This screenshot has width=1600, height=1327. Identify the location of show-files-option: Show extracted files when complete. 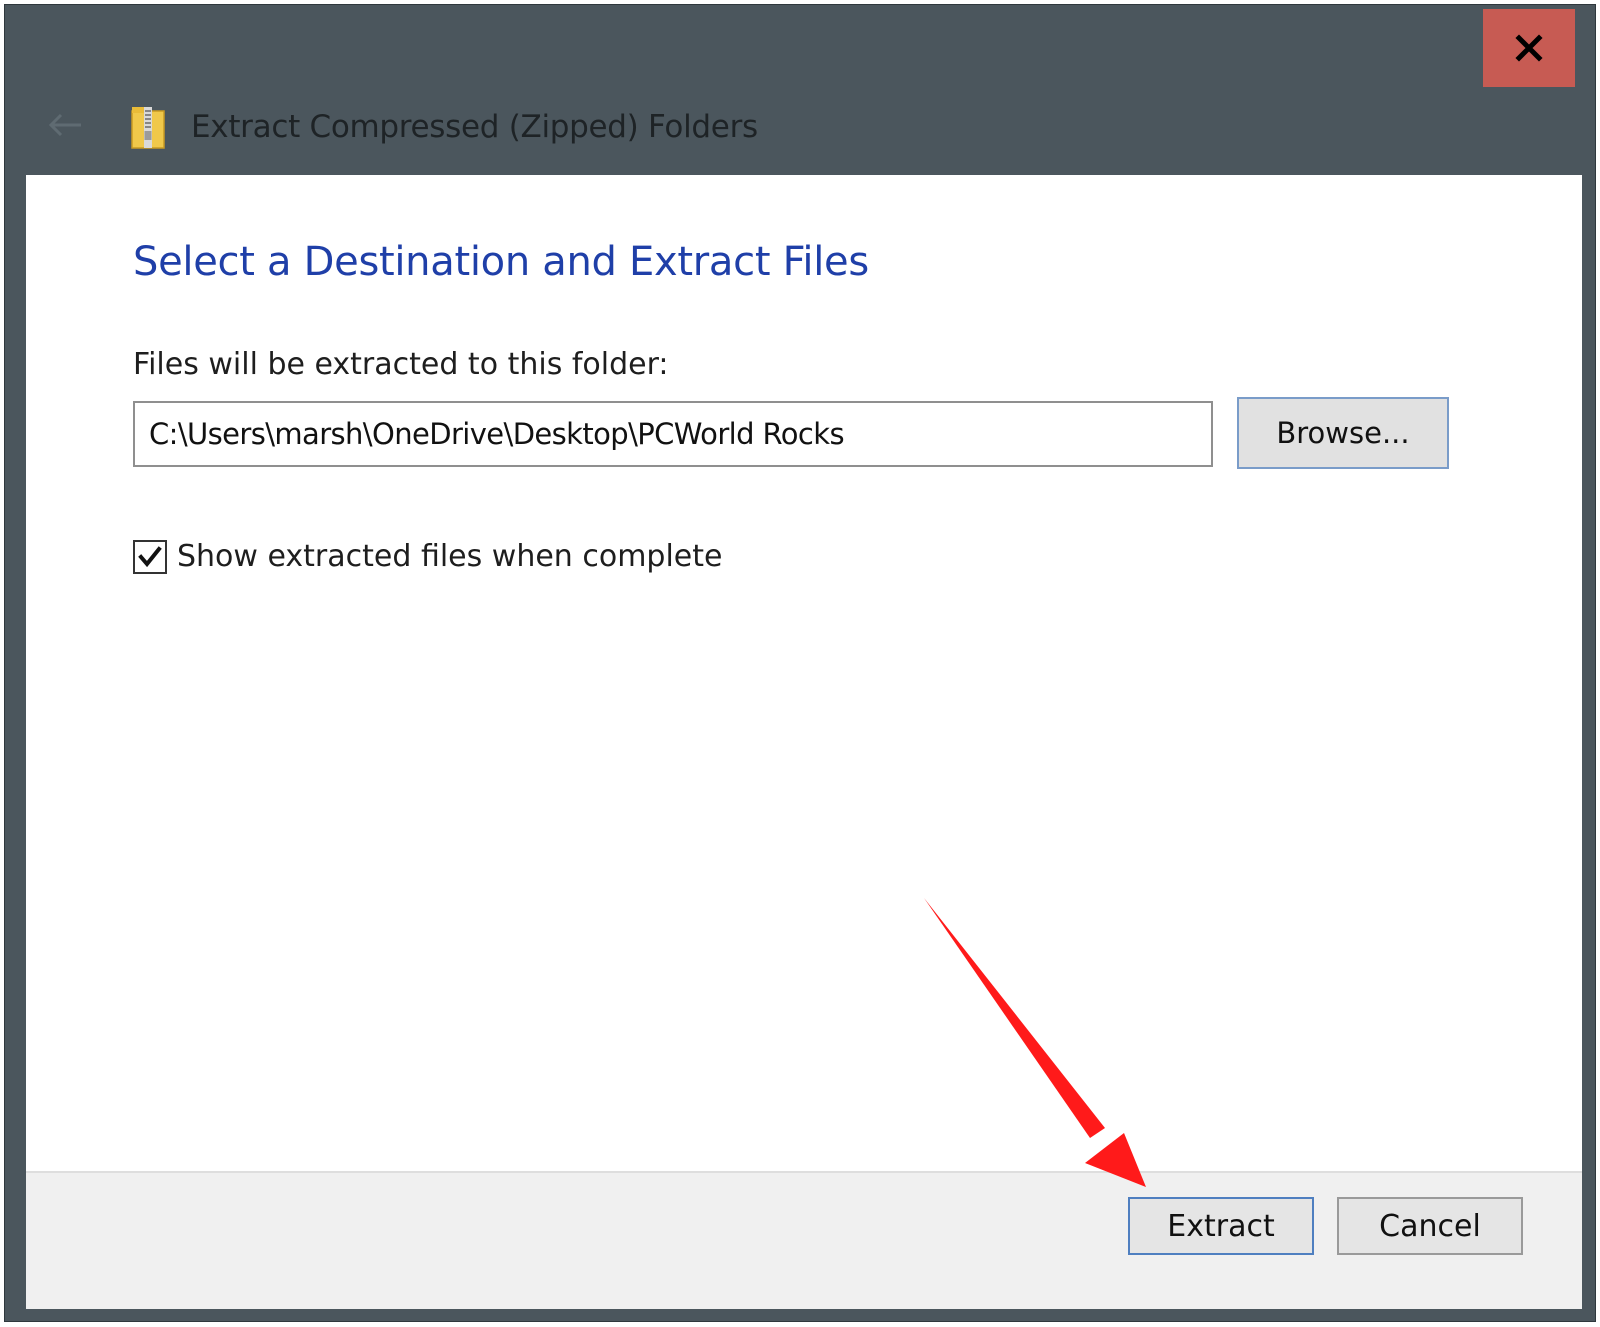
(427, 556).